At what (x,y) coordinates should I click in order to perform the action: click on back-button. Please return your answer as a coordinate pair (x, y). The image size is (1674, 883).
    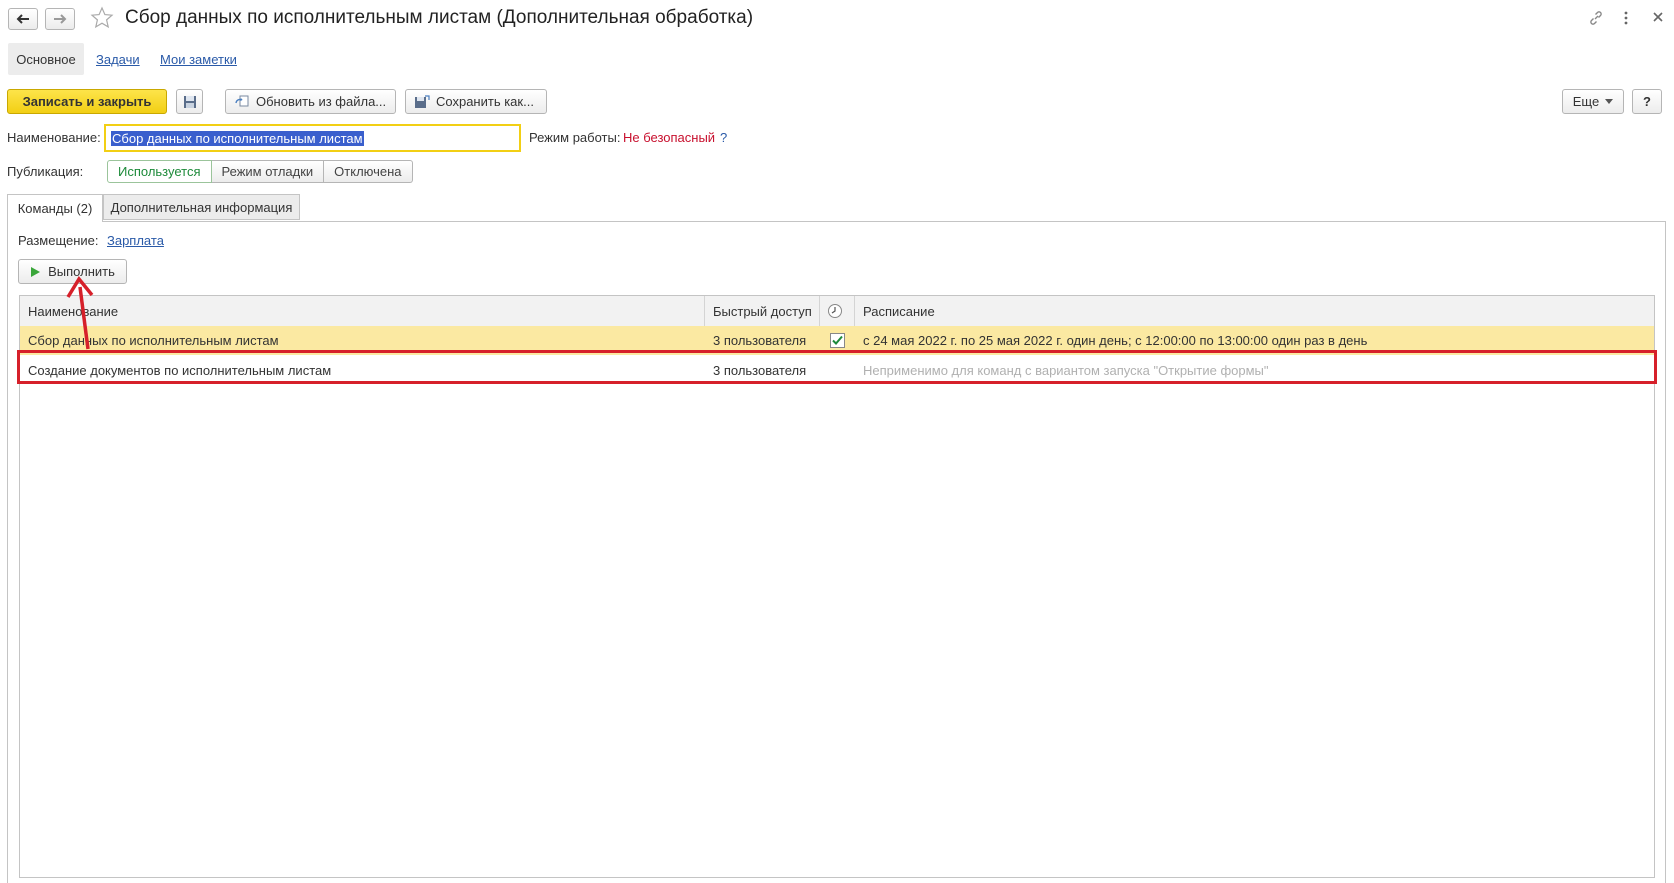
    Looking at the image, I should click on (23, 19).